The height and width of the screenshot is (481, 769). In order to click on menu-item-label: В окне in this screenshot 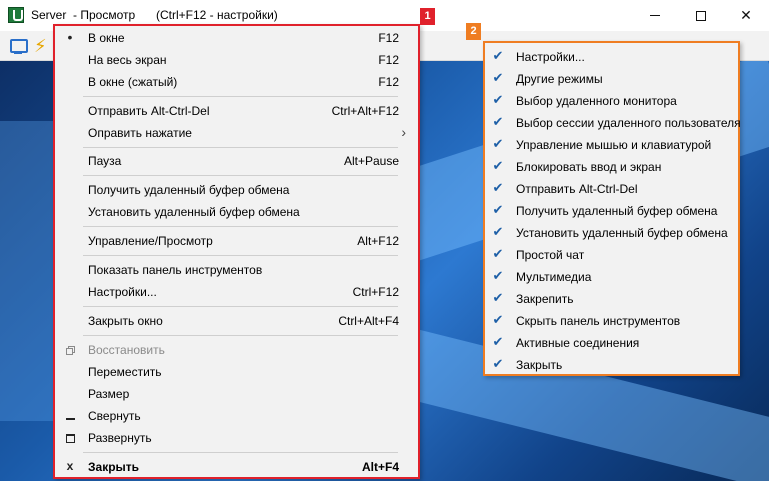, I will do `click(106, 38)`.